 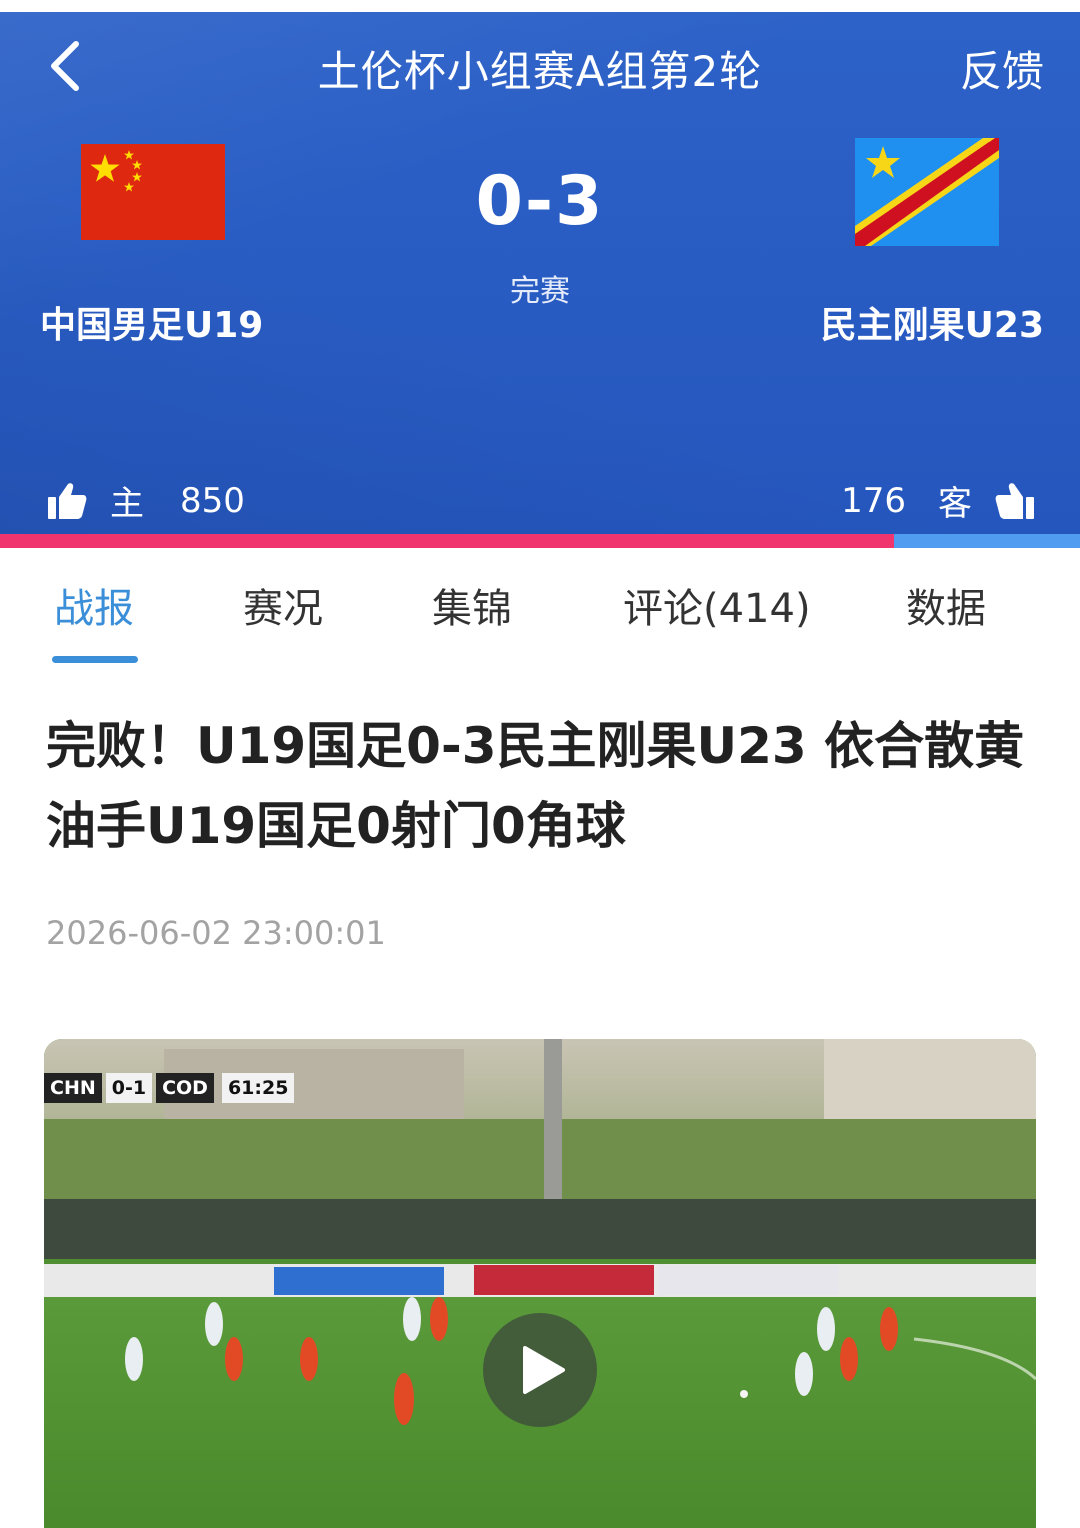 I want to click on dr-congo-flag-icon, so click(x=927, y=192).